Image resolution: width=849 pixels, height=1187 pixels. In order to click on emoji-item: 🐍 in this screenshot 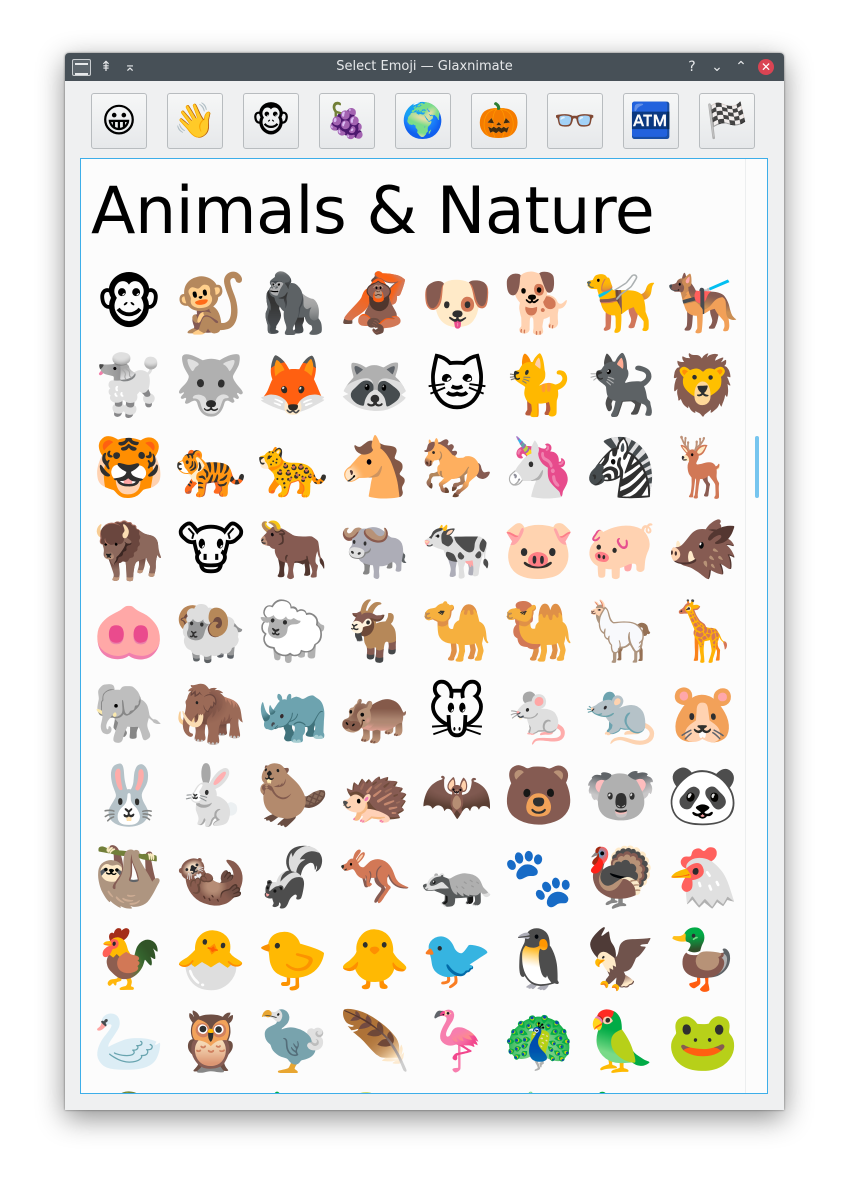, I will do `click(375, 1088)`.